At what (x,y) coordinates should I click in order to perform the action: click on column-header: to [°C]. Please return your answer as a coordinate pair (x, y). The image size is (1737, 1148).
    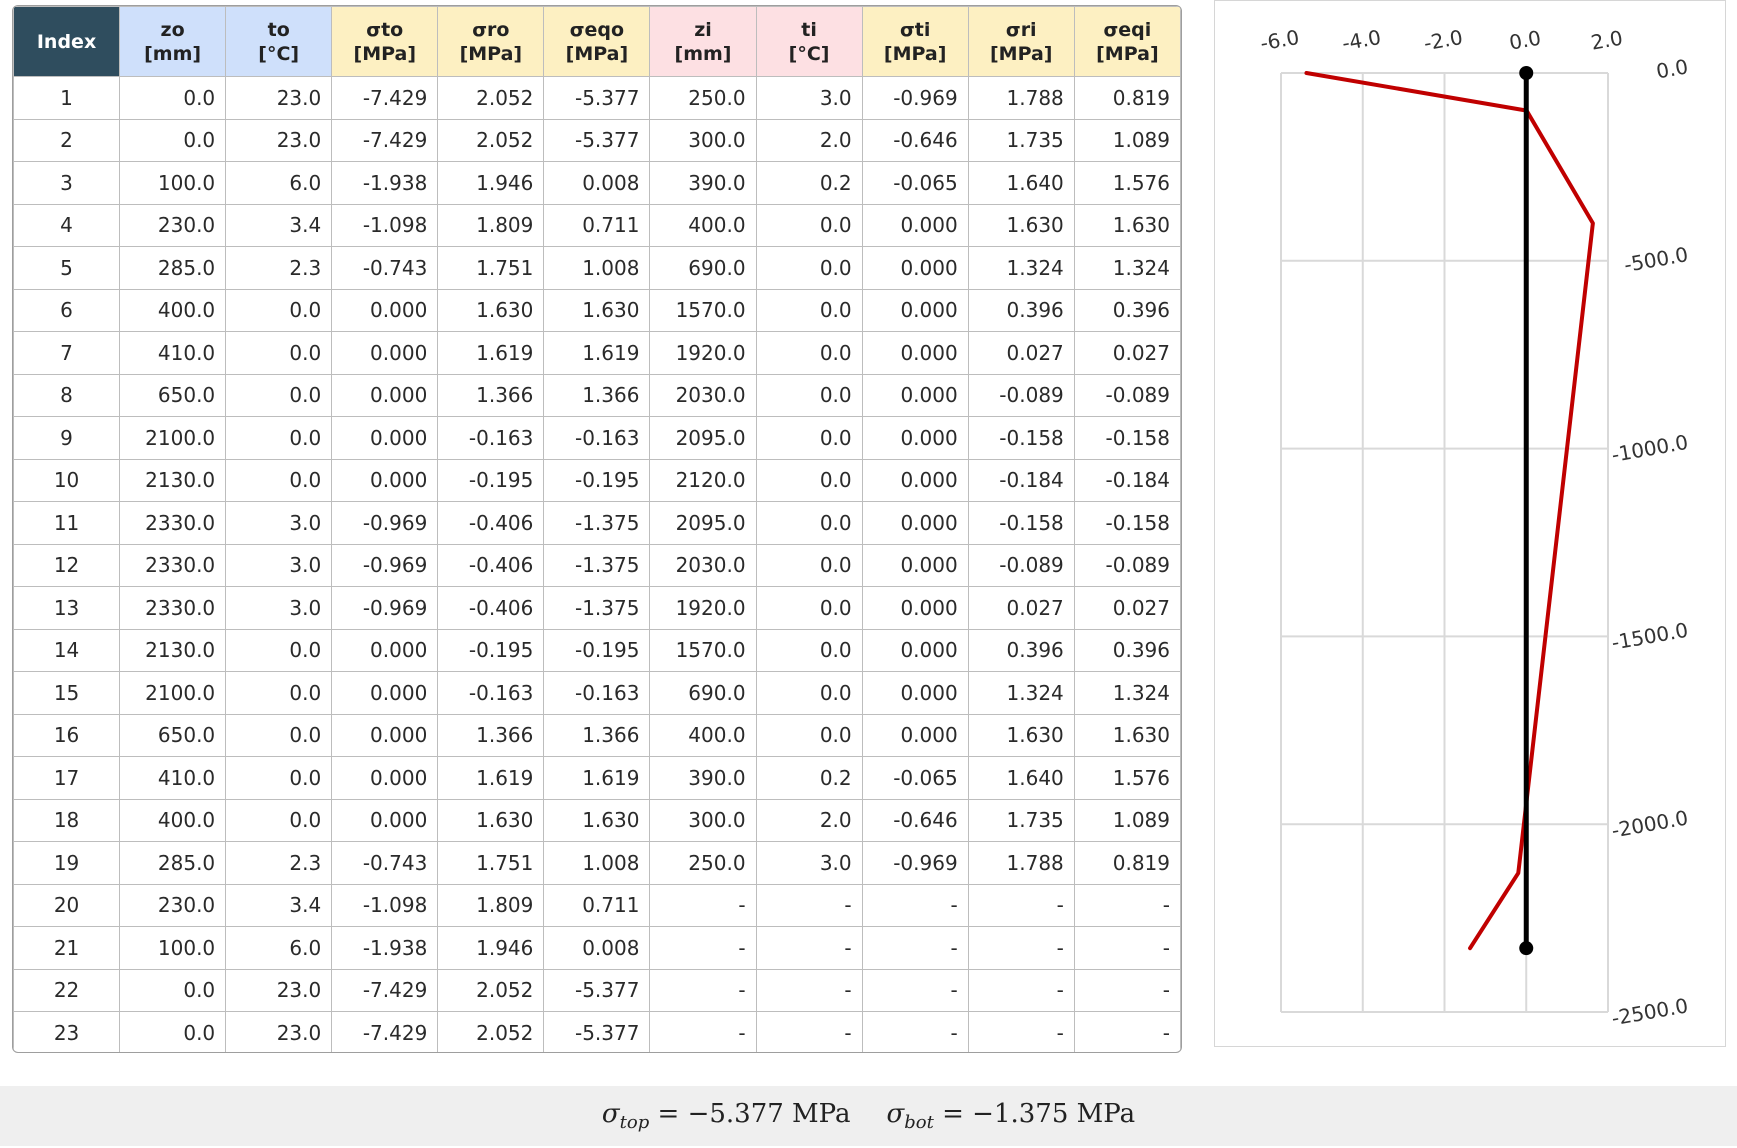
    Looking at the image, I should click on (279, 41).